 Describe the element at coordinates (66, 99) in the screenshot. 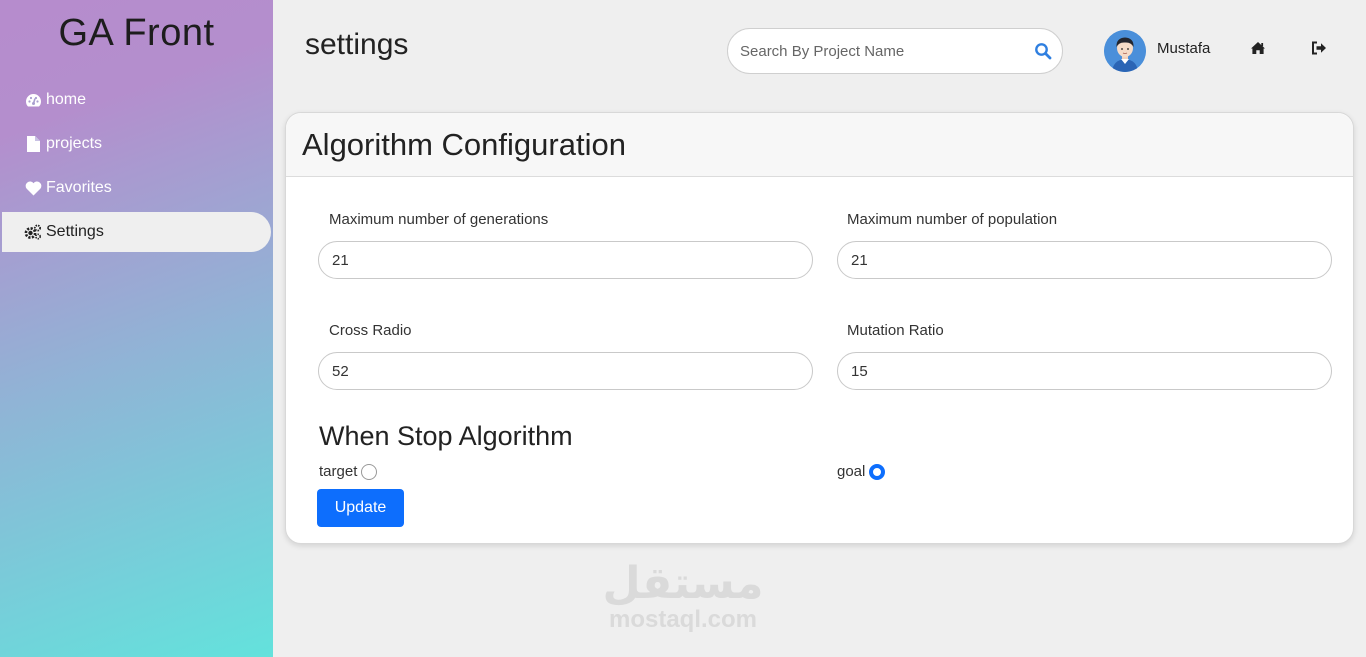

I see `sidebar-item-label: home` at that location.